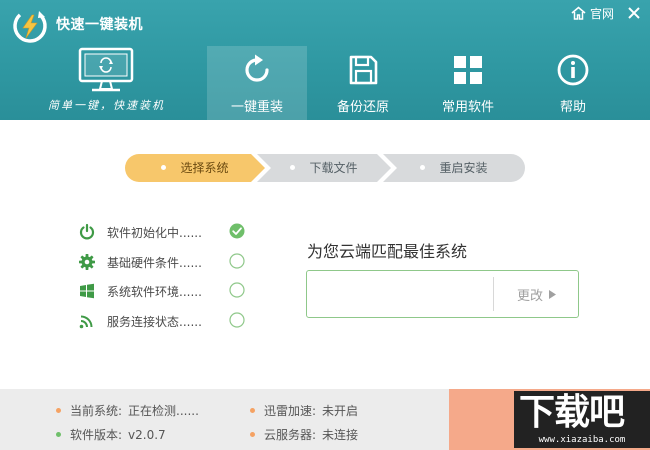  I want to click on status-value: 未连接, so click(340, 435).